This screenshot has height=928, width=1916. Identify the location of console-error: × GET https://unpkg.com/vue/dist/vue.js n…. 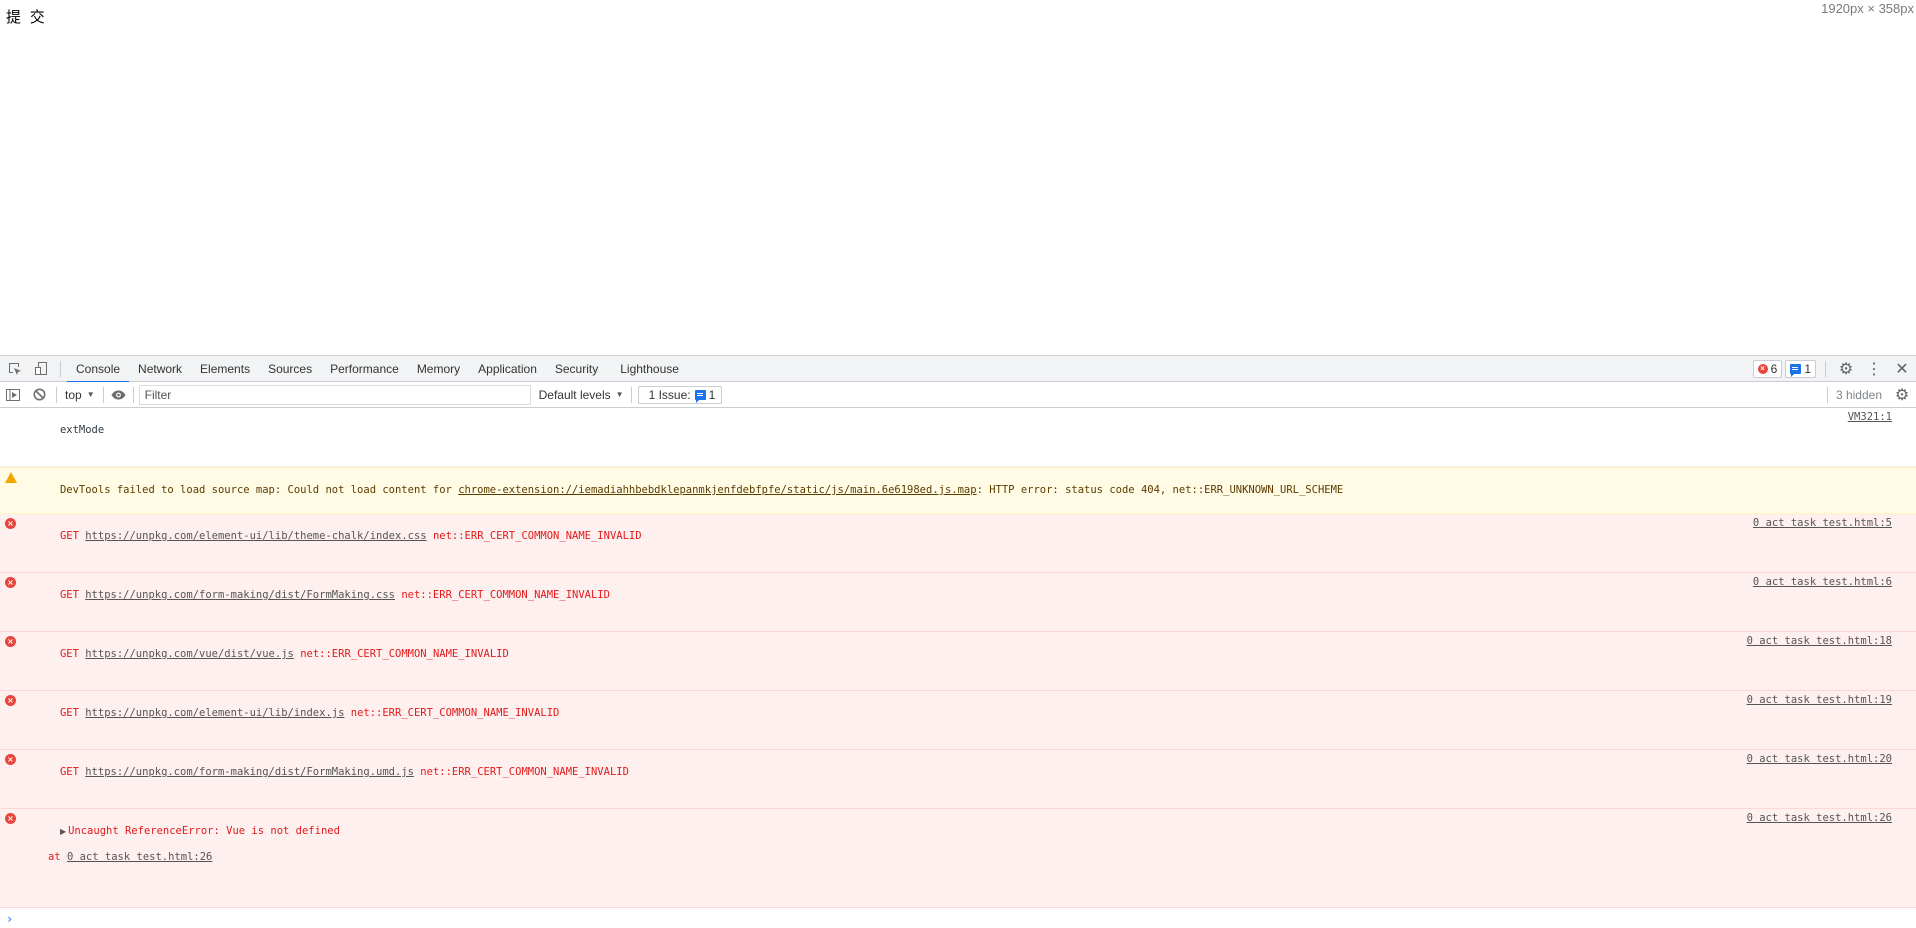
(958, 661).